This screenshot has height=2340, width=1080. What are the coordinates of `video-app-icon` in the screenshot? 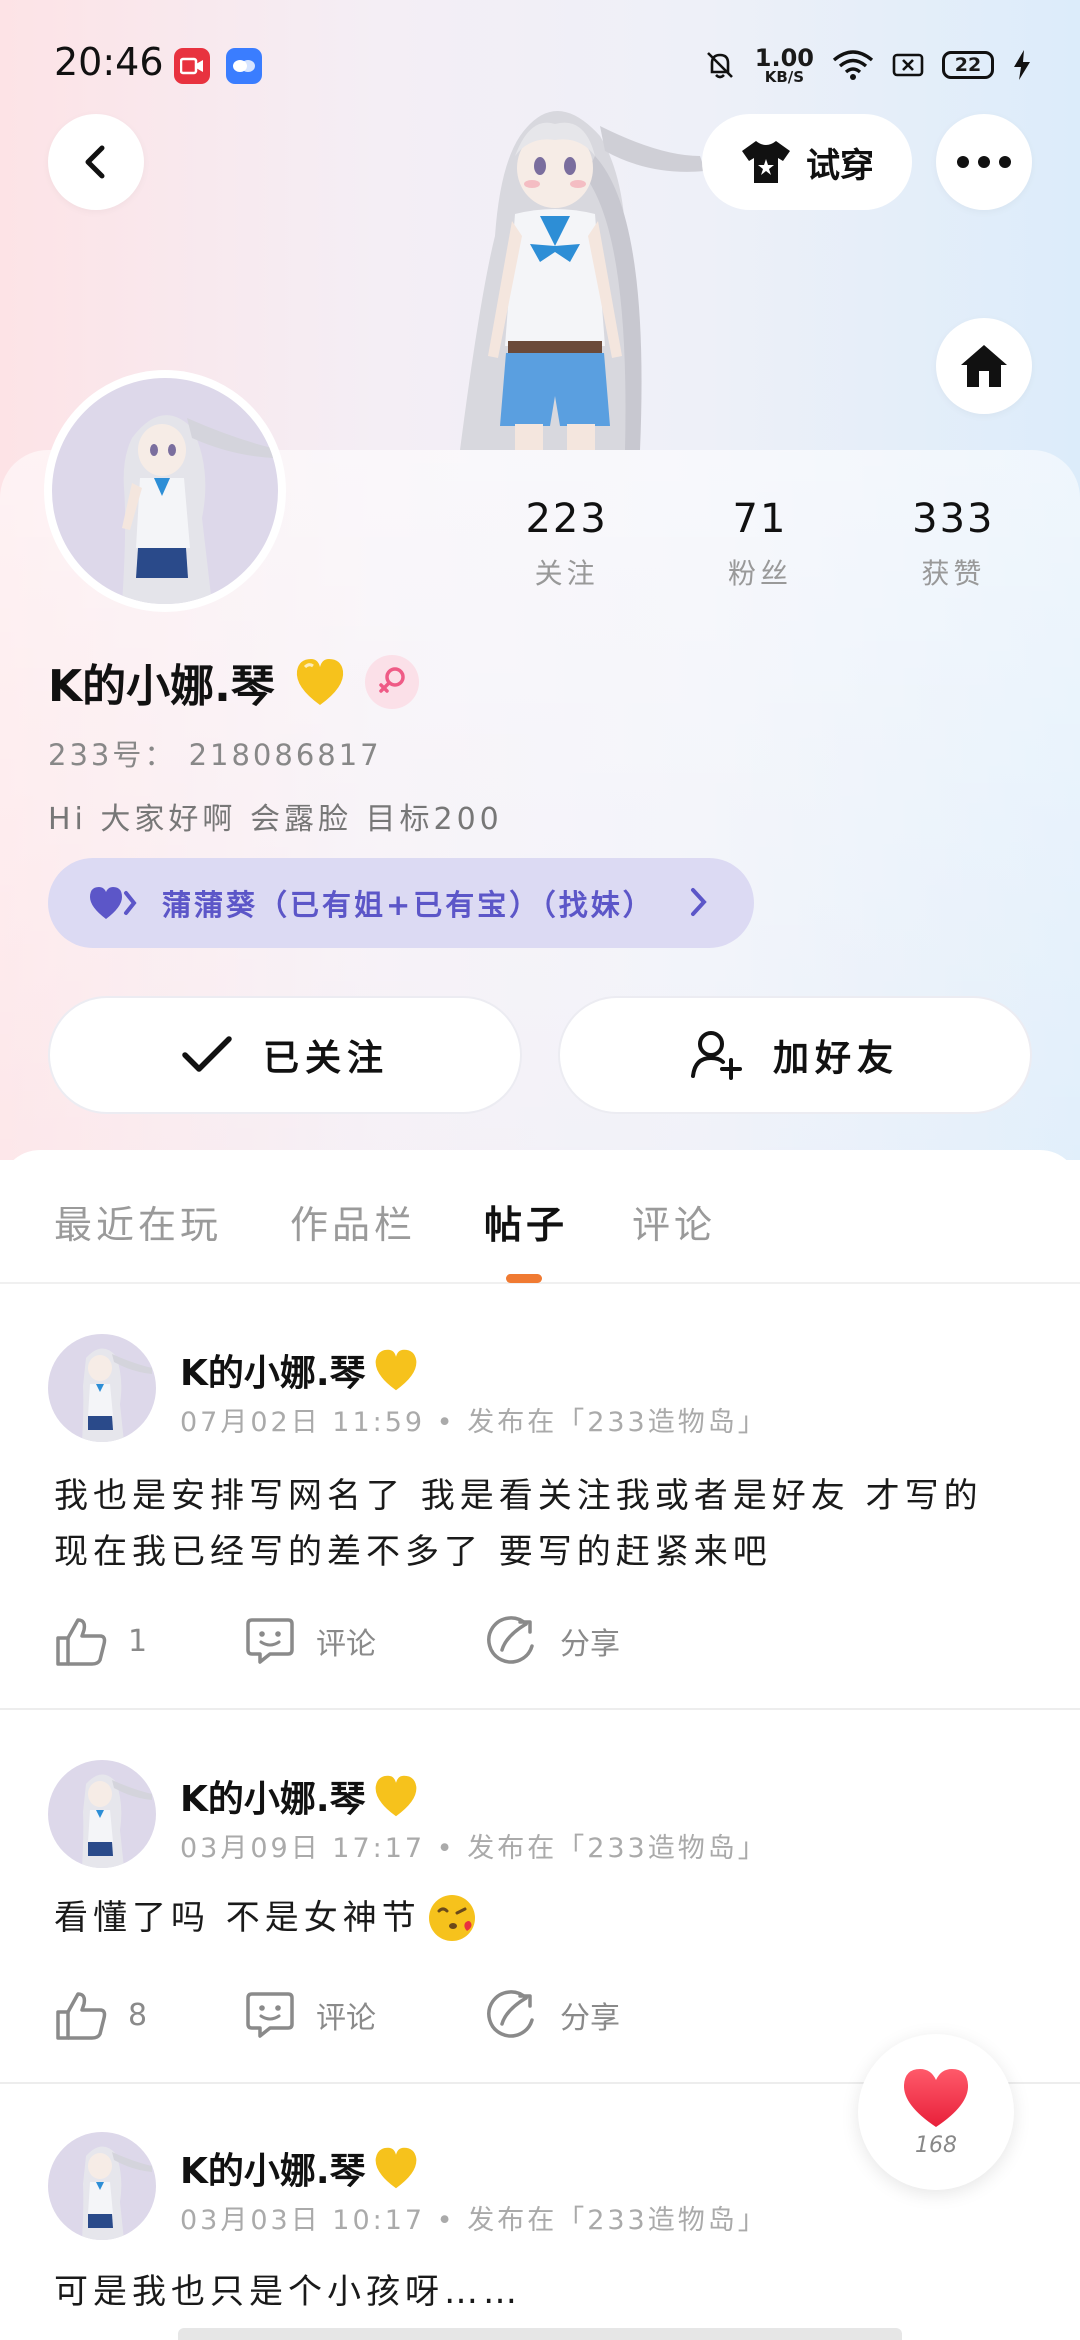 It's located at (192, 66).